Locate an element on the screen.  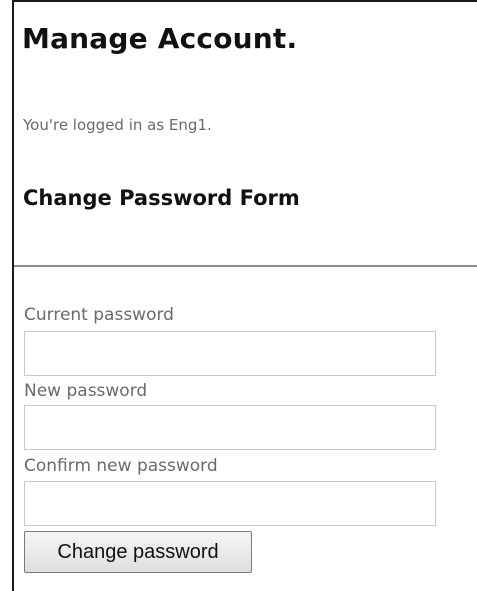
divider is located at coordinates (245, 266).